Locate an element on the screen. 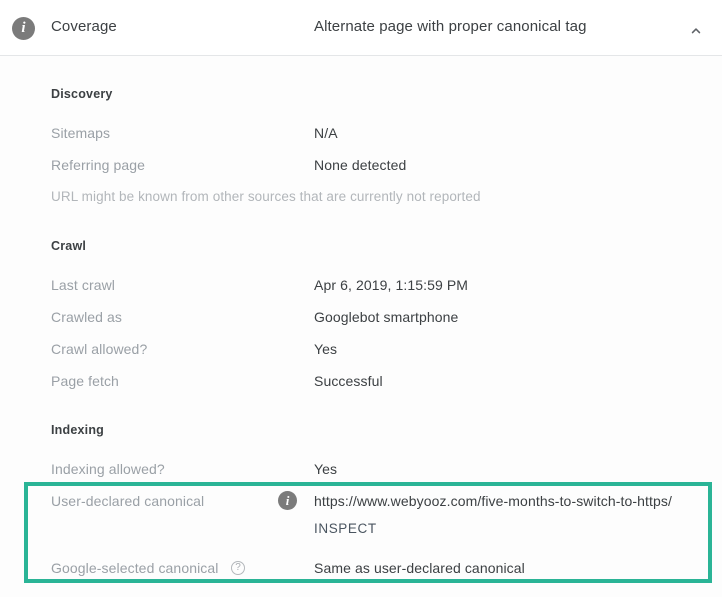  row-label-page-fetch: Page fetch is located at coordinates (85, 381).